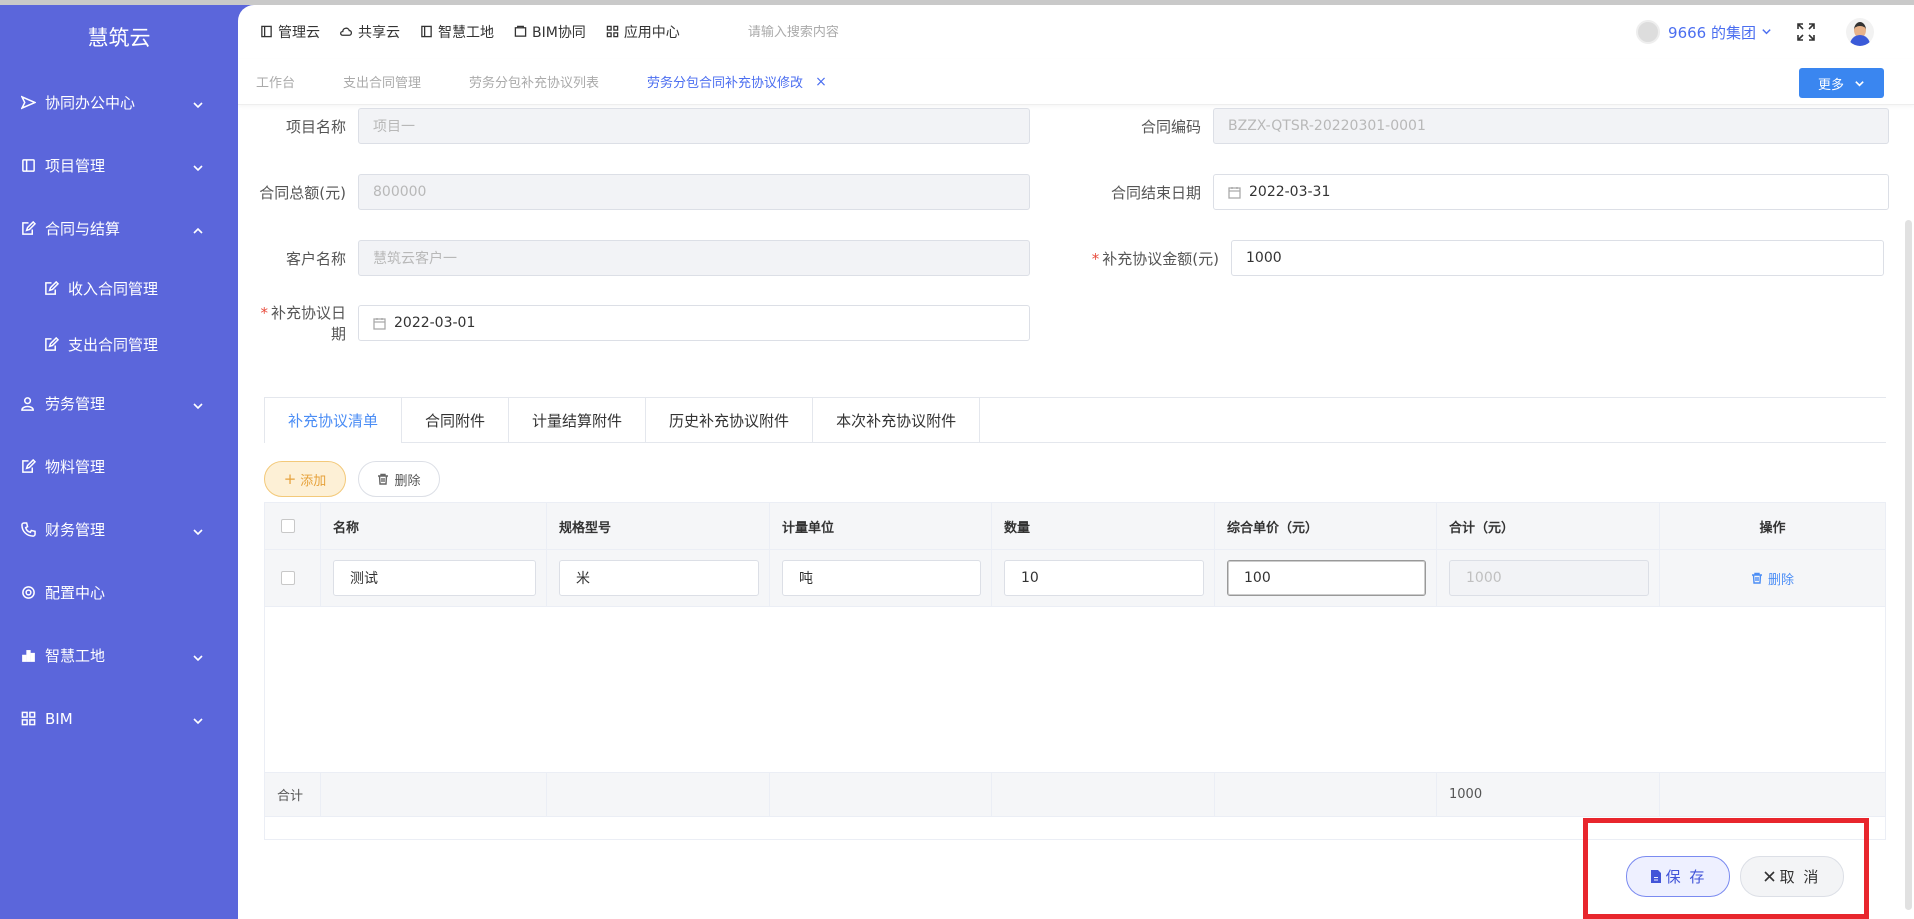 The height and width of the screenshot is (919, 1914). What do you see at coordinates (59, 718) in the screenshot?
I see `sidebar-item-label: BIM` at bounding box center [59, 718].